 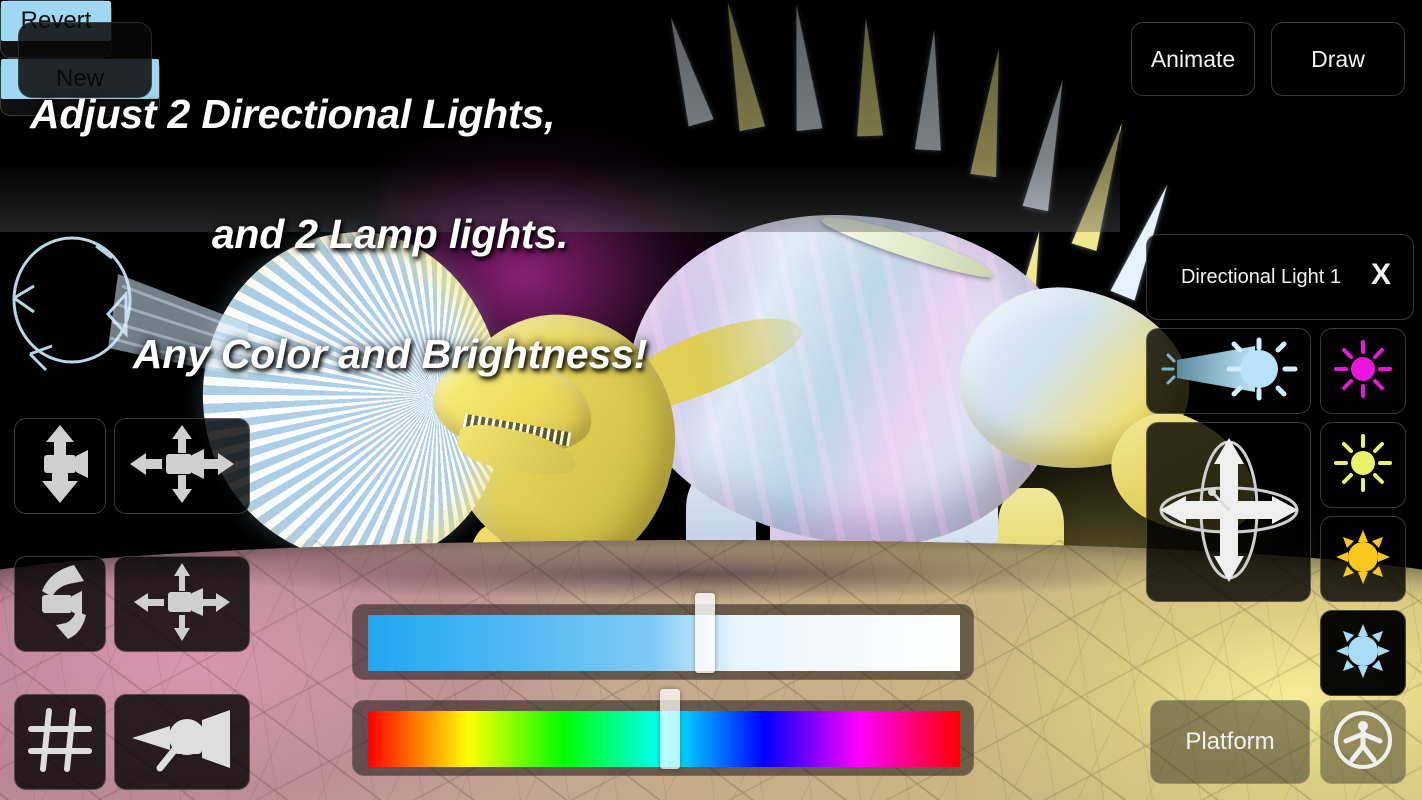 I want to click on grid-toggle-button, so click(x=60, y=742).